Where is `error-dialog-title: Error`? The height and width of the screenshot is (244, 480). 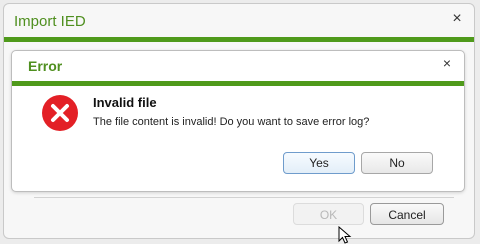
error-dialog-title: Error is located at coordinates (45, 66).